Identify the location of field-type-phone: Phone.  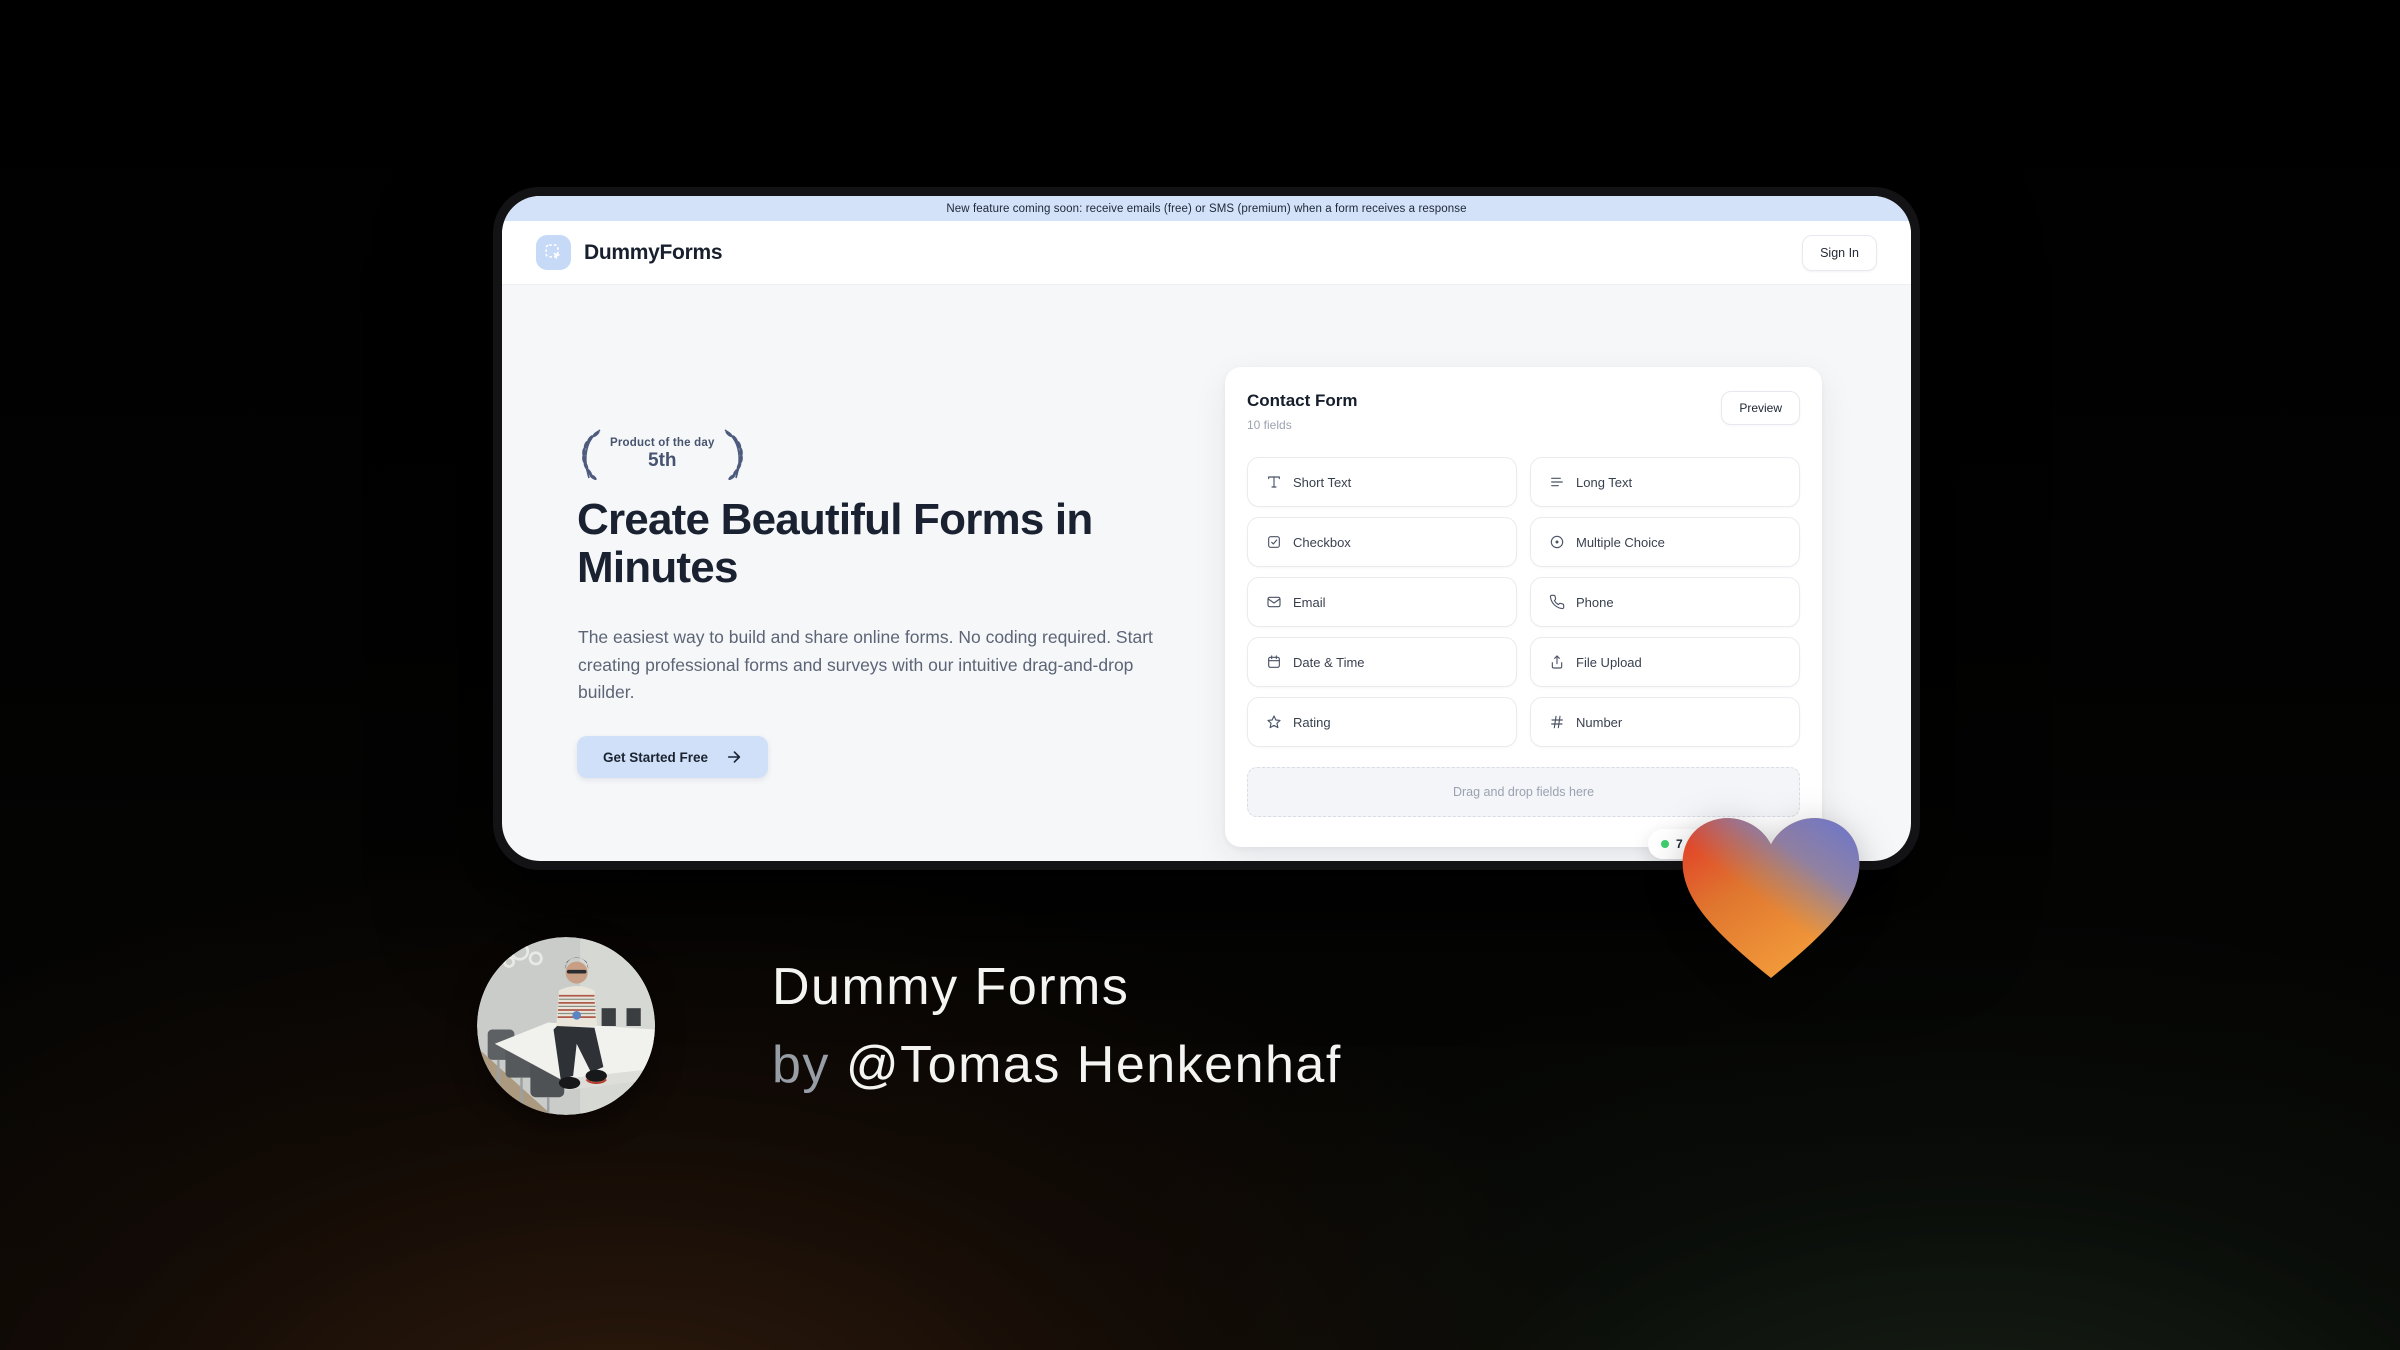
(1665, 602).